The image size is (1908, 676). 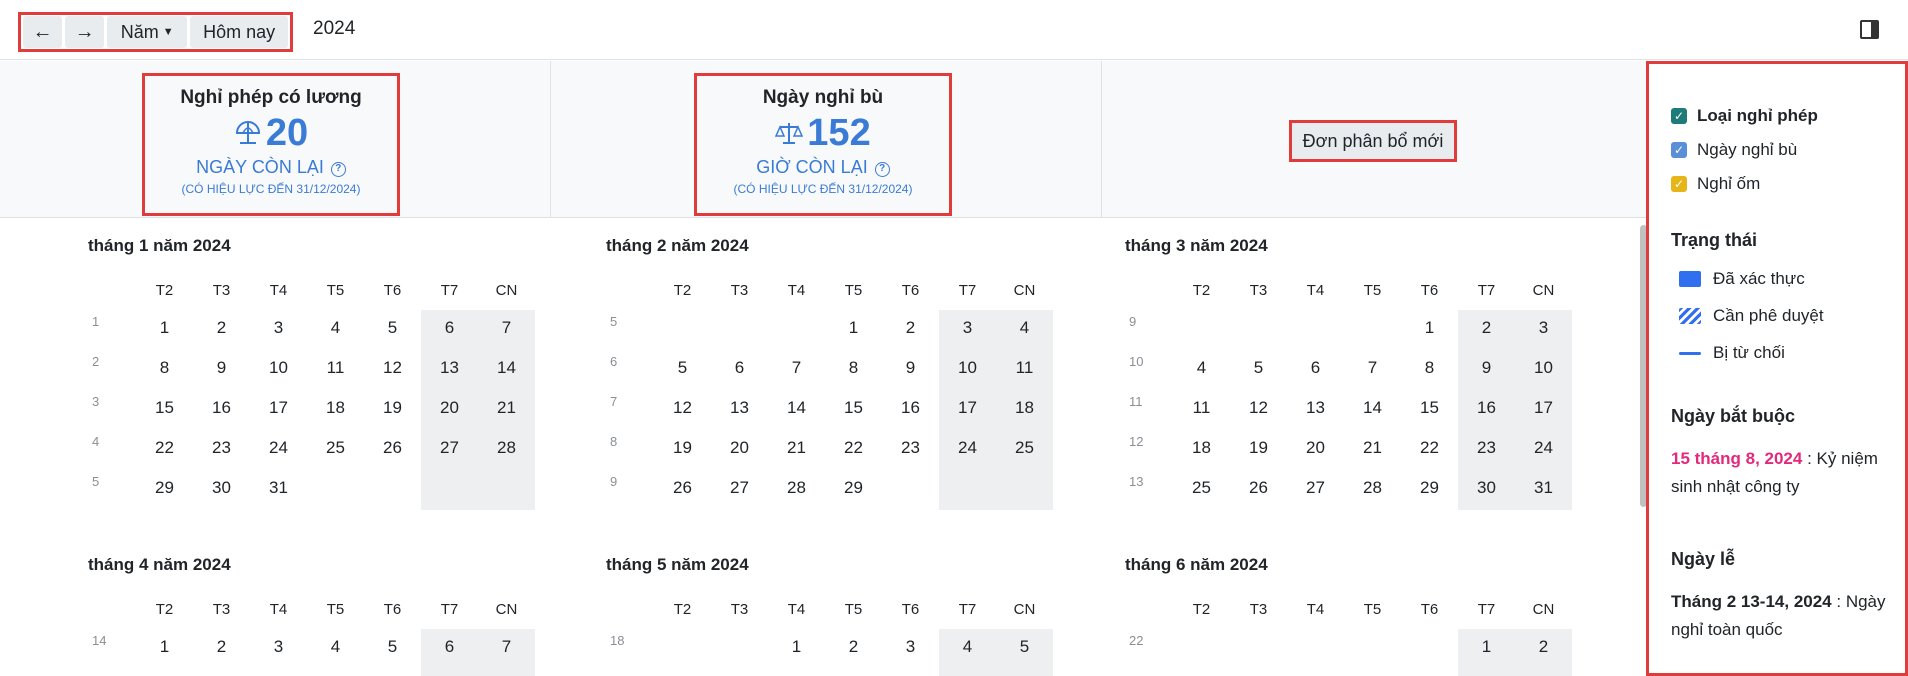 I want to click on side-panel-toggle-icon, so click(x=1869, y=29).